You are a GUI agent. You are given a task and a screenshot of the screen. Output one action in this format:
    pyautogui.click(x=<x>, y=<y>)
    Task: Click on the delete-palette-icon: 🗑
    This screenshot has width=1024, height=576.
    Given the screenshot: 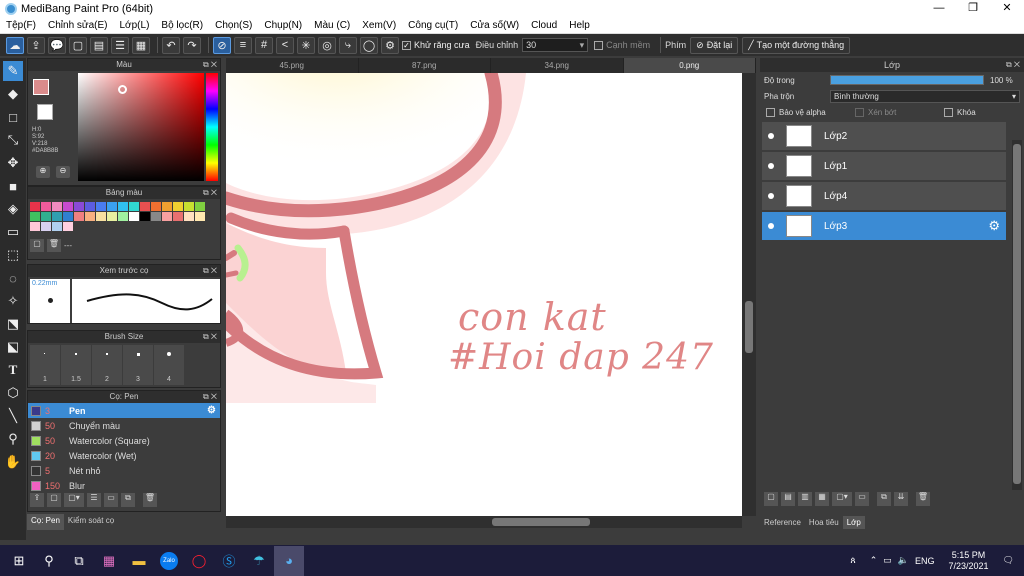 What is the action you would take?
    pyautogui.click(x=54, y=245)
    